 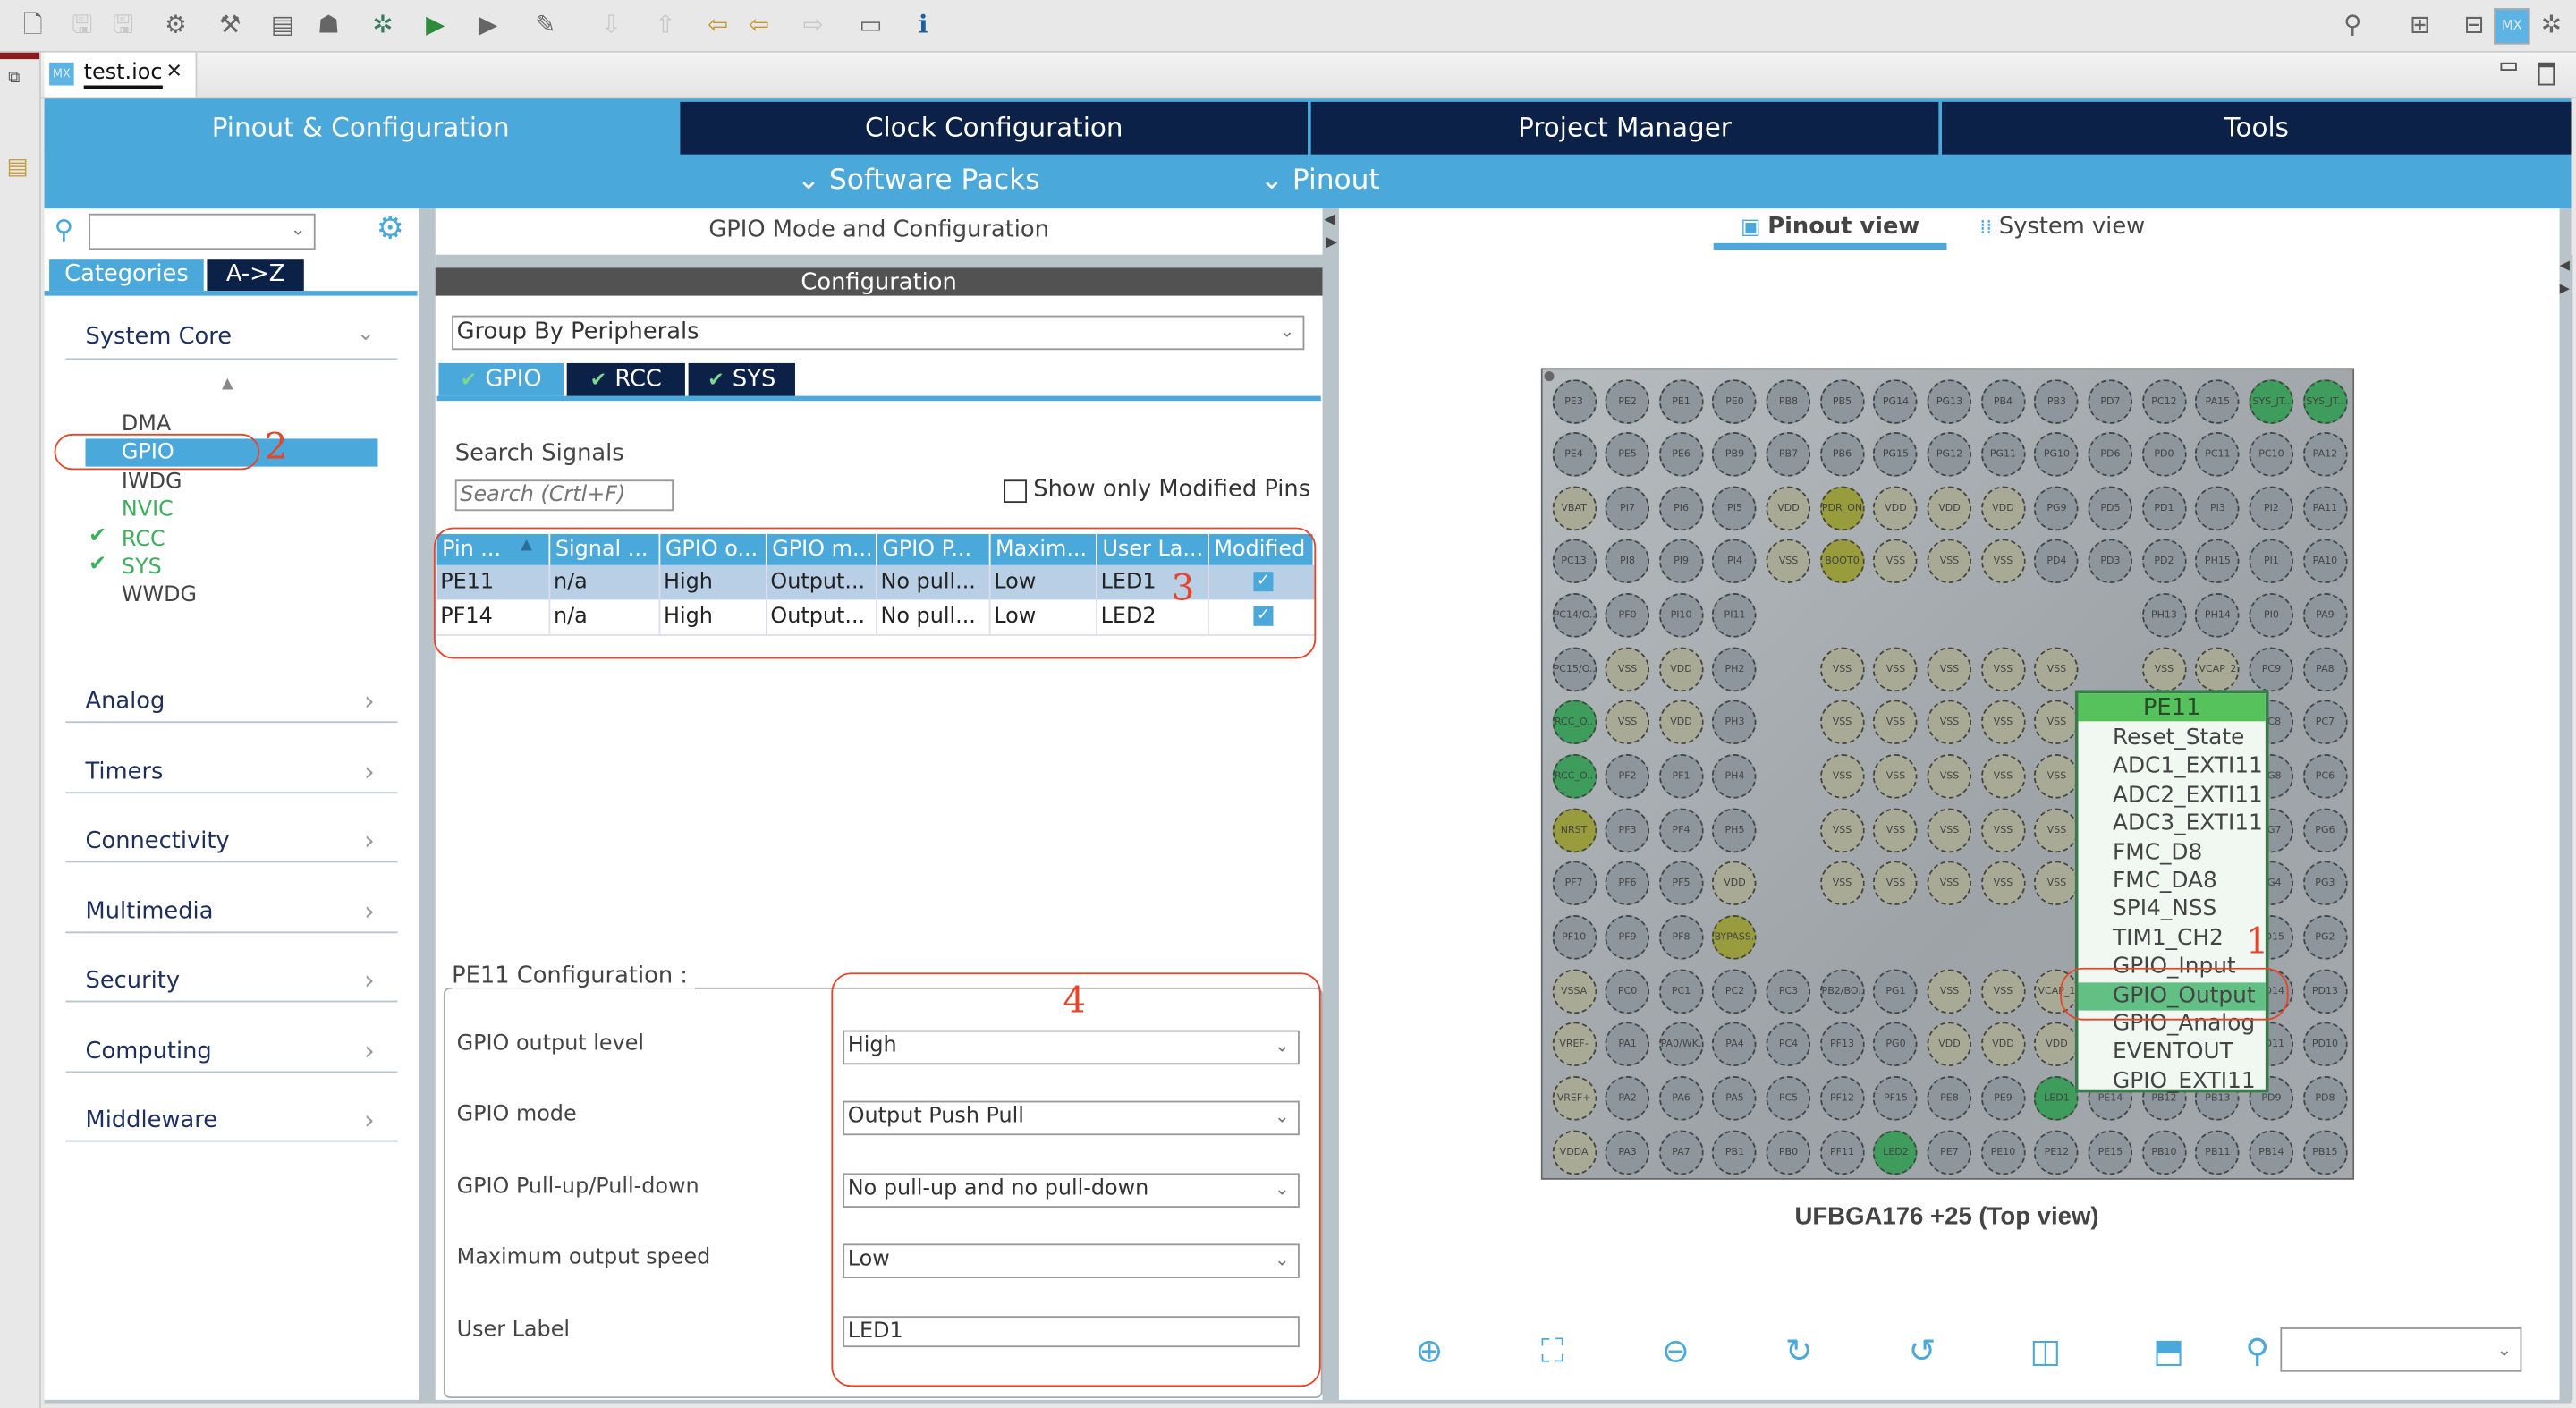 I want to click on pin: PI3, so click(x=2218, y=508).